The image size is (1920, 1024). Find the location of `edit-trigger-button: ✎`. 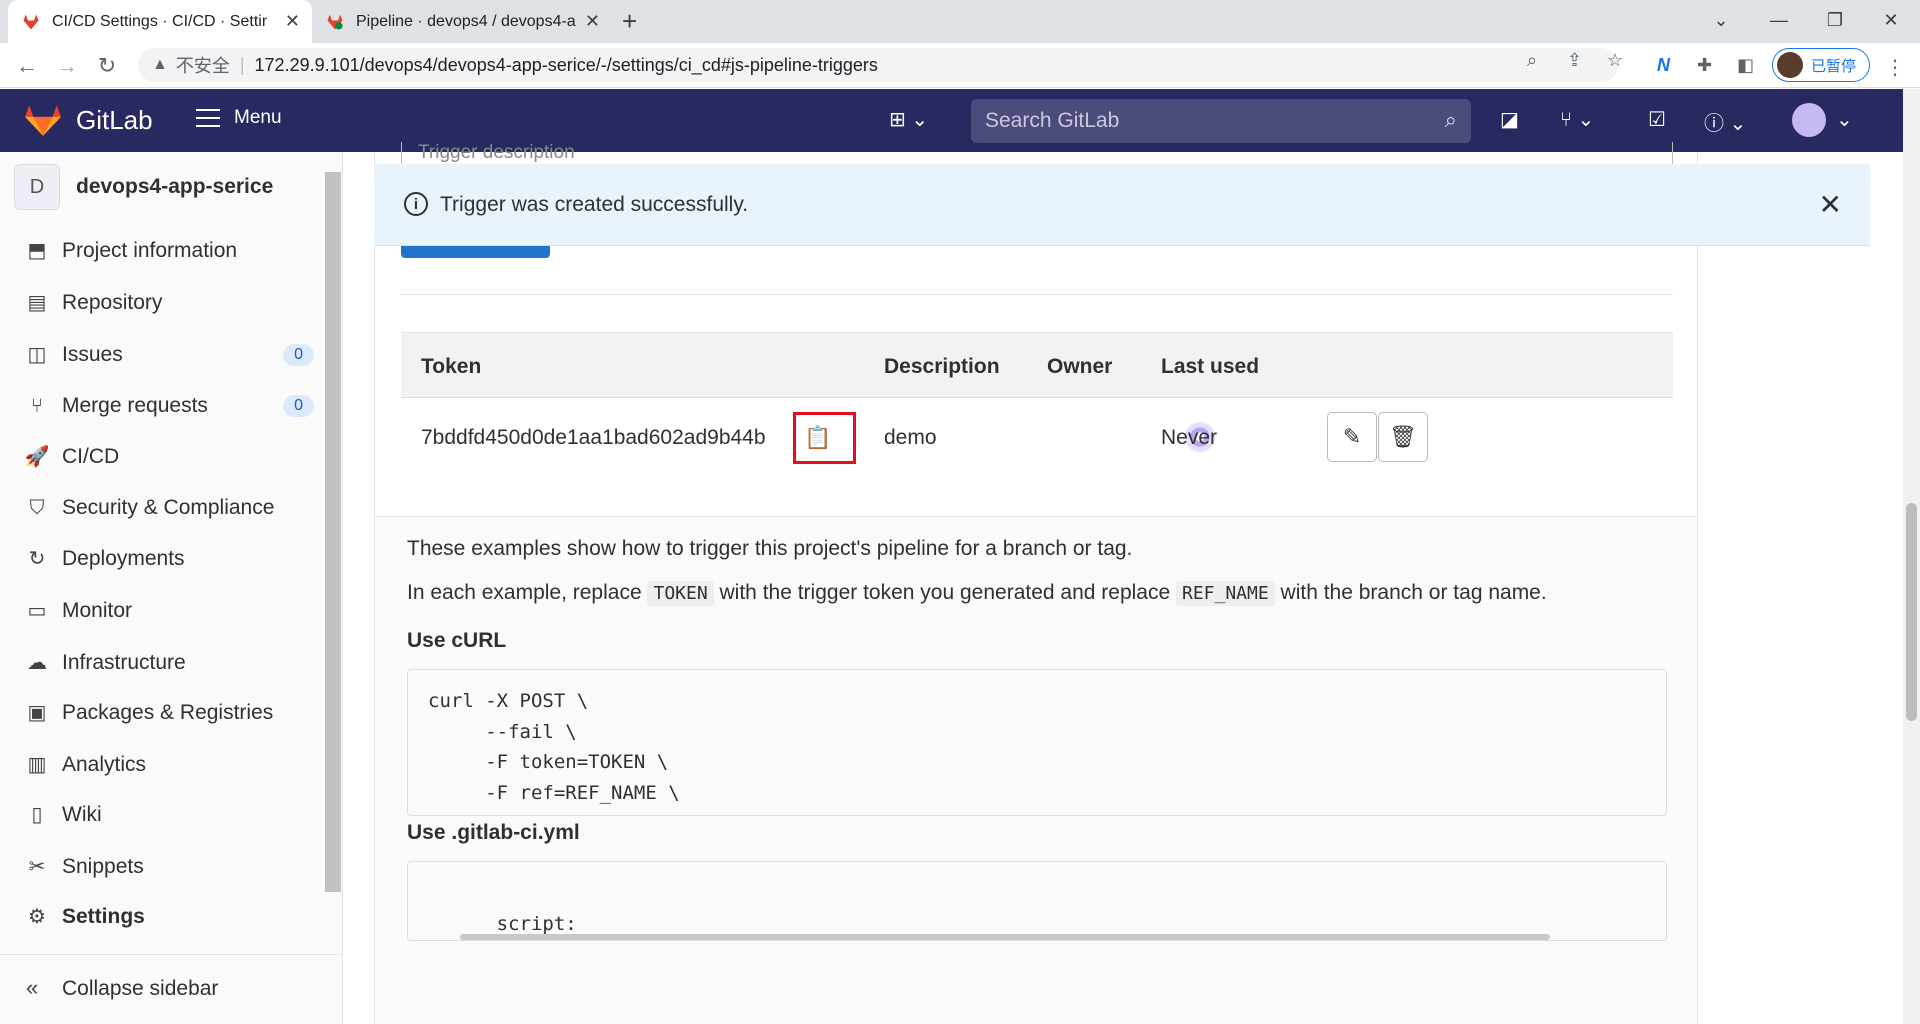

edit-trigger-button: ✎ is located at coordinates (1352, 437).